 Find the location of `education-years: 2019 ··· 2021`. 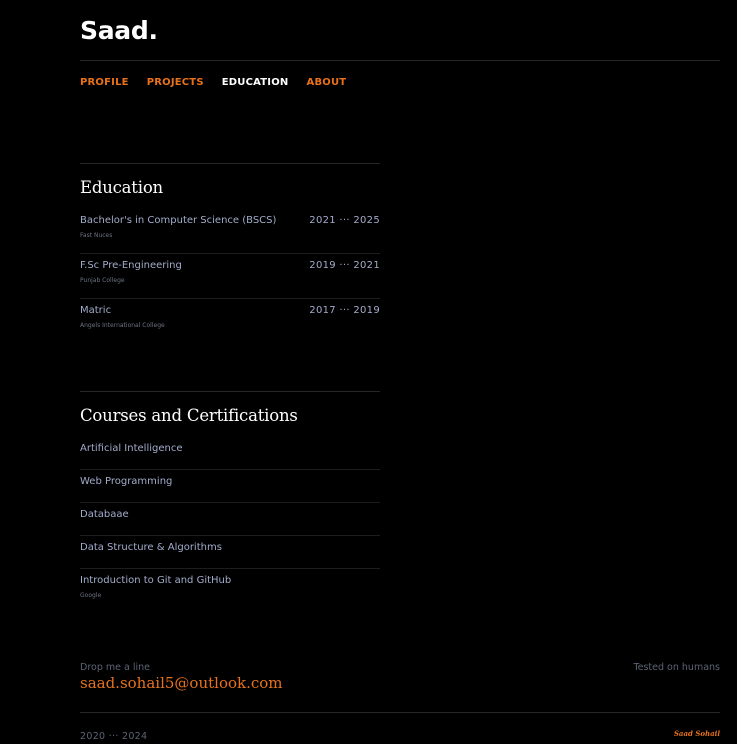

education-years: 2019 ··· 2021 is located at coordinates (344, 265).